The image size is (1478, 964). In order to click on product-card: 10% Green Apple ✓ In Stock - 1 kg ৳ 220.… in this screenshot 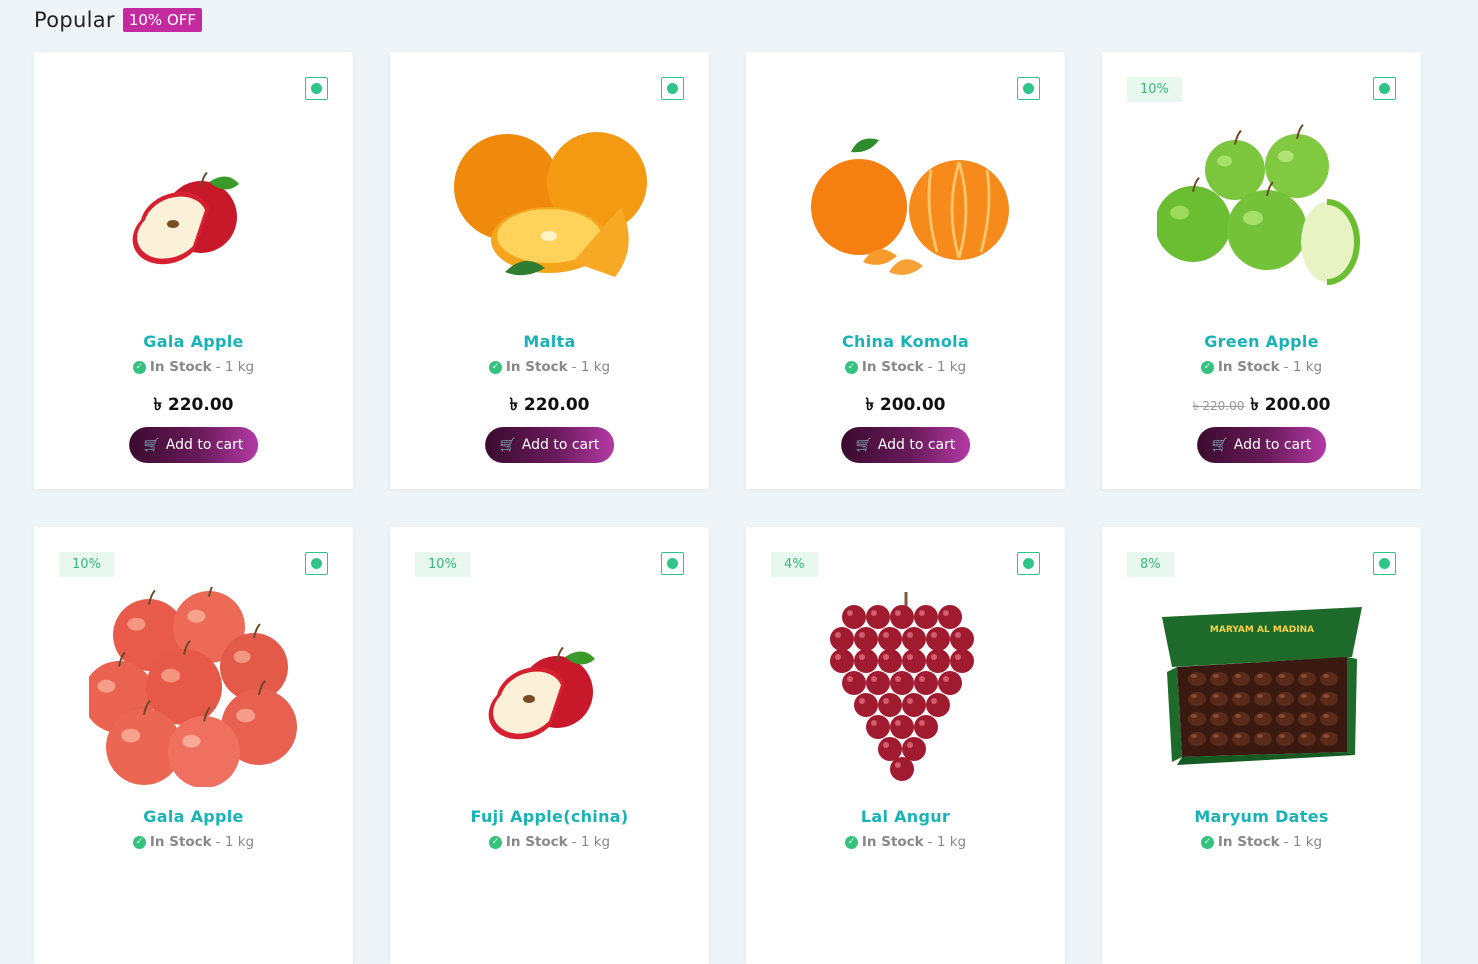, I will do `click(1261, 270)`.